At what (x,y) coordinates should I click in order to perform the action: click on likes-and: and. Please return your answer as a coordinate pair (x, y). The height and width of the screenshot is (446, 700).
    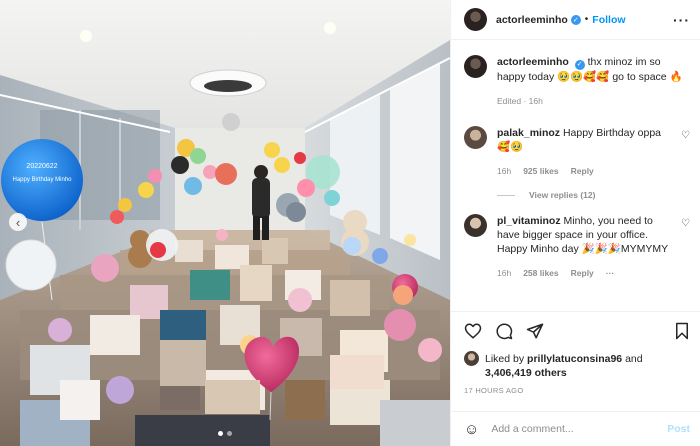
    Looking at the image, I should click on (634, 359).